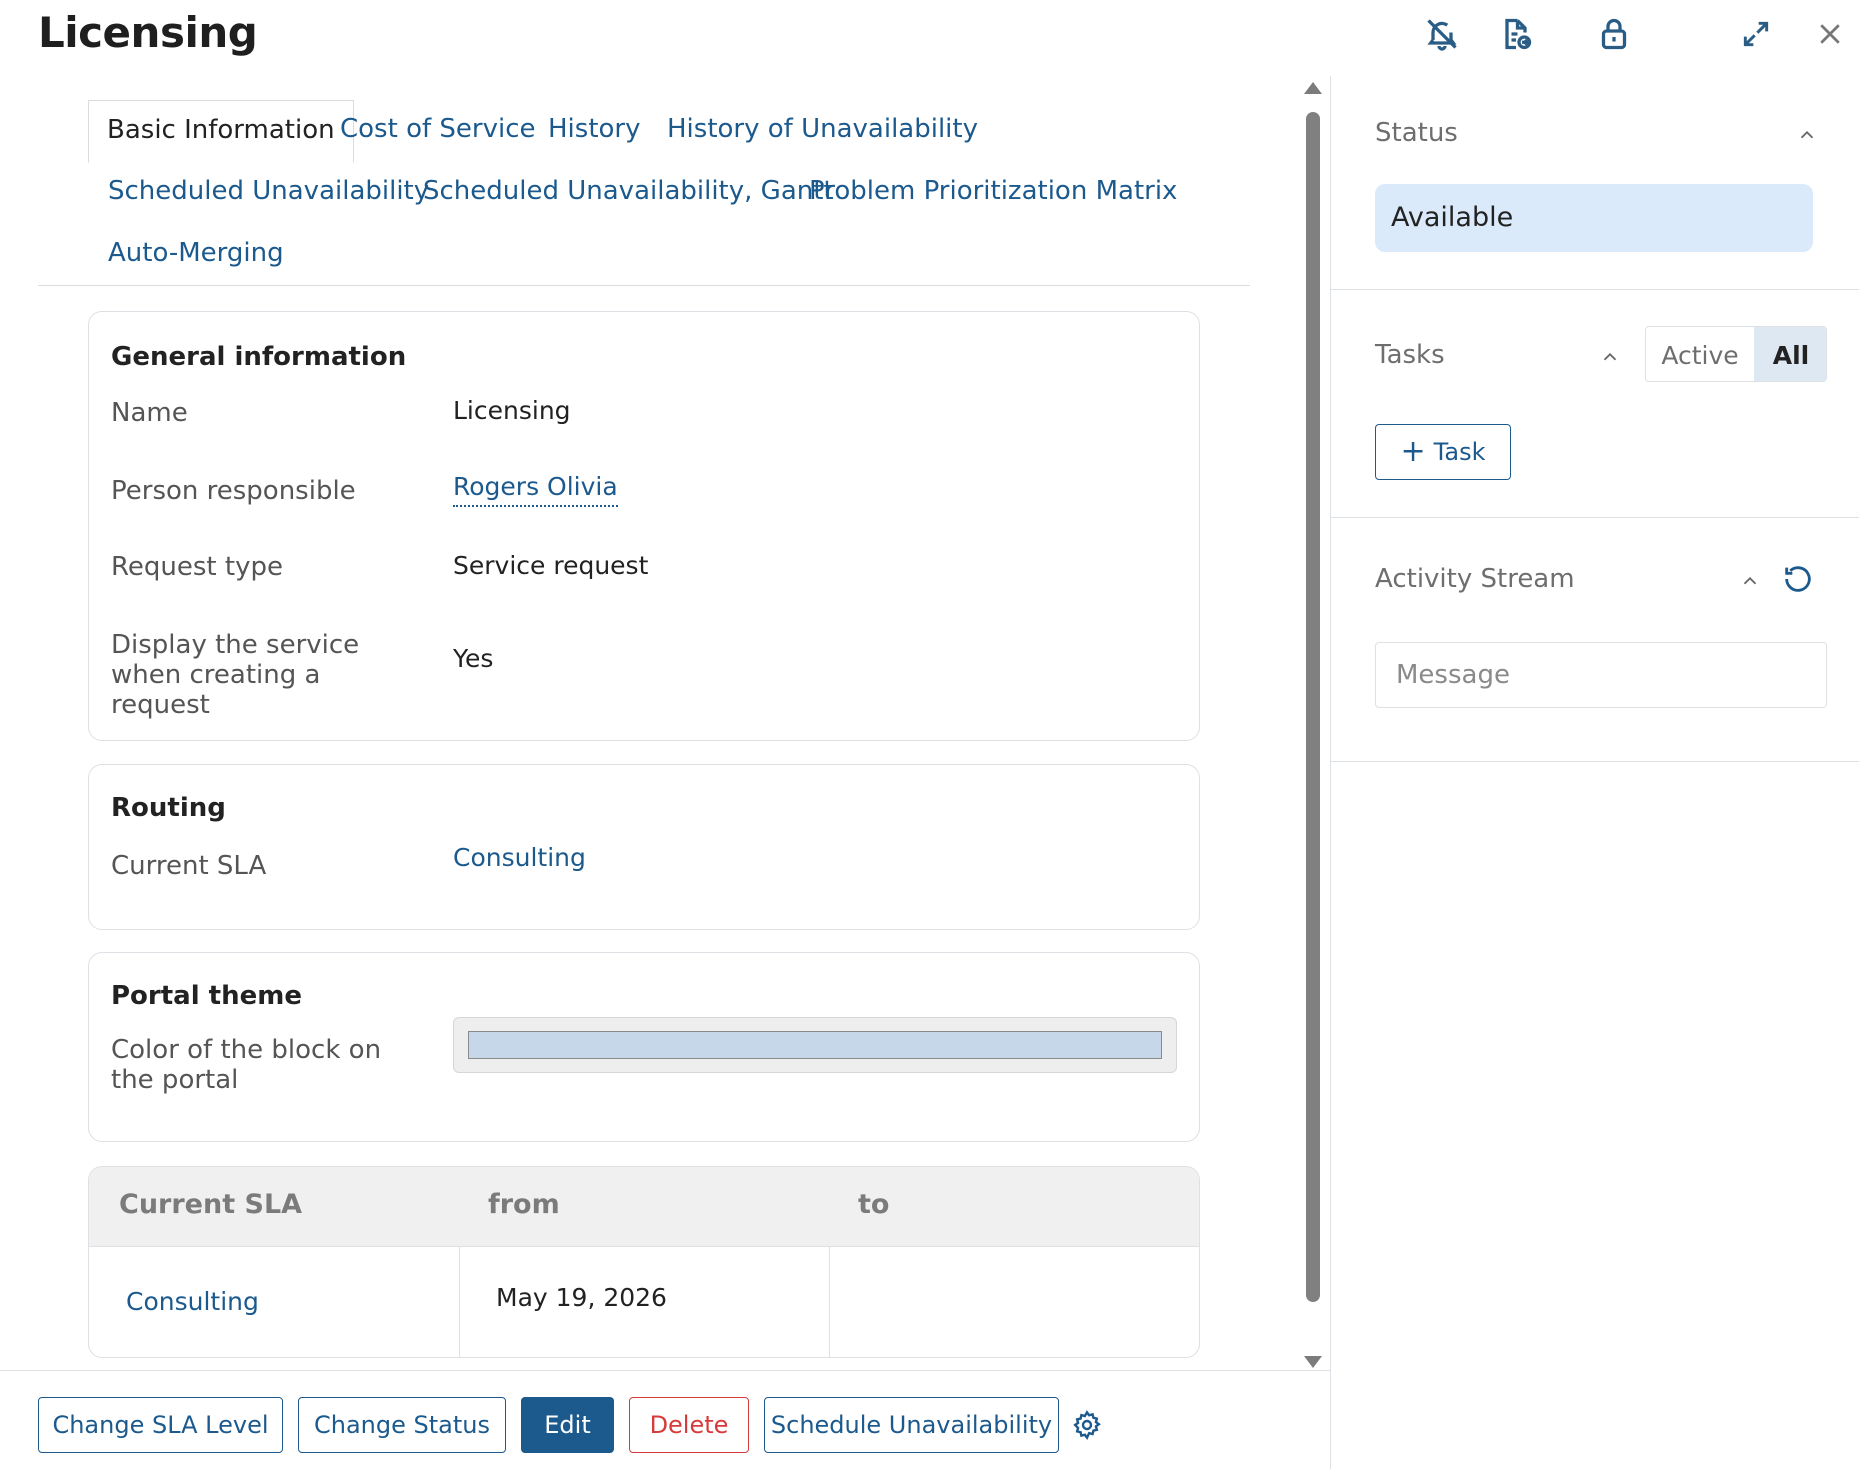 The height and width of the screenshot is (1469, 1859). What do you see at coordinates (268, 191) in the screenshot?
I see `tab-scheduled-unavailability: Scheduled Unavailability` at bounding box center [268, 191].